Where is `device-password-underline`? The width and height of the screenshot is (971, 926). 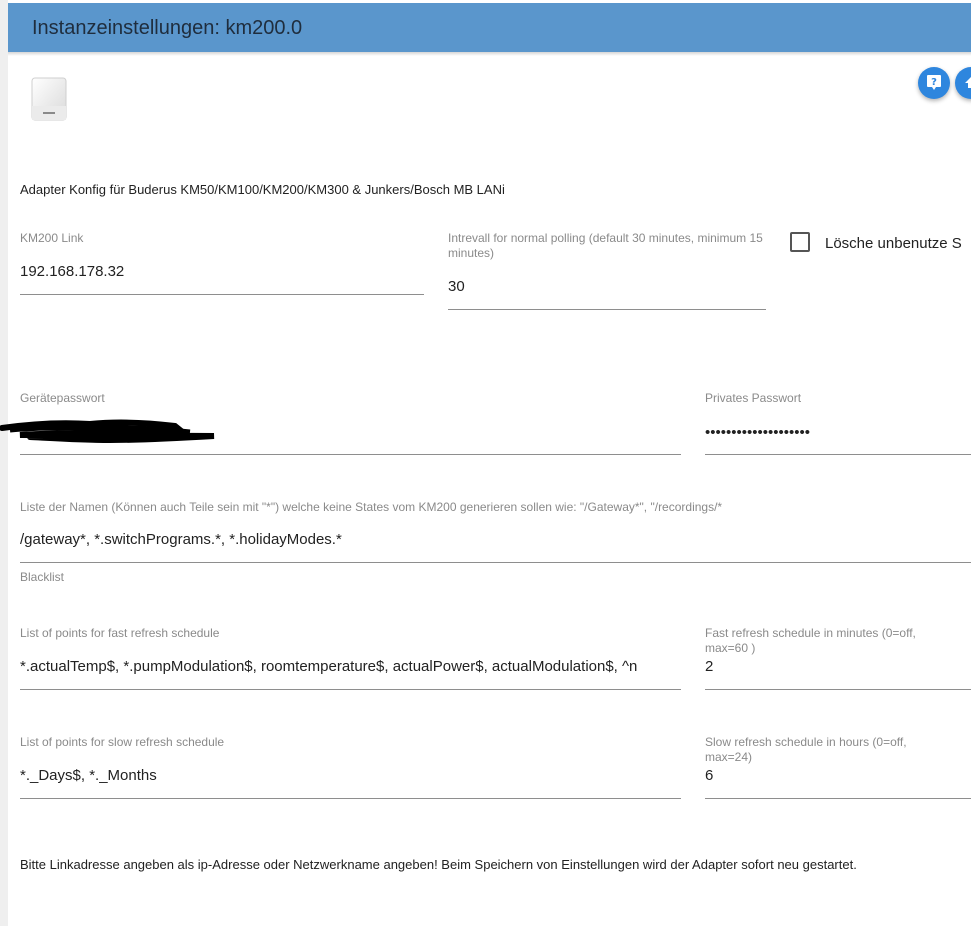 device-password-underline is located at coordinates (350, 454).